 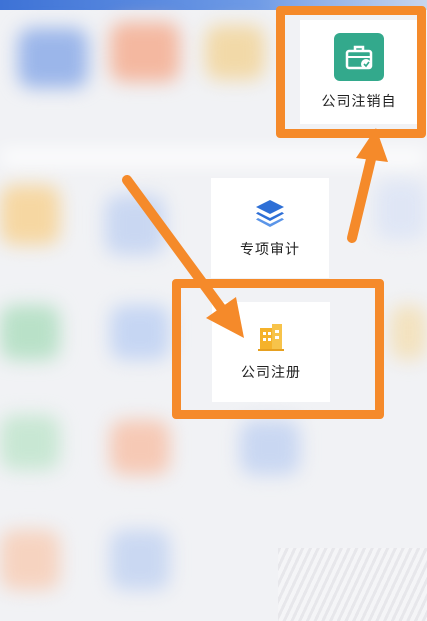 I want to click on watermark-pattern, so click(x=352, y=584).